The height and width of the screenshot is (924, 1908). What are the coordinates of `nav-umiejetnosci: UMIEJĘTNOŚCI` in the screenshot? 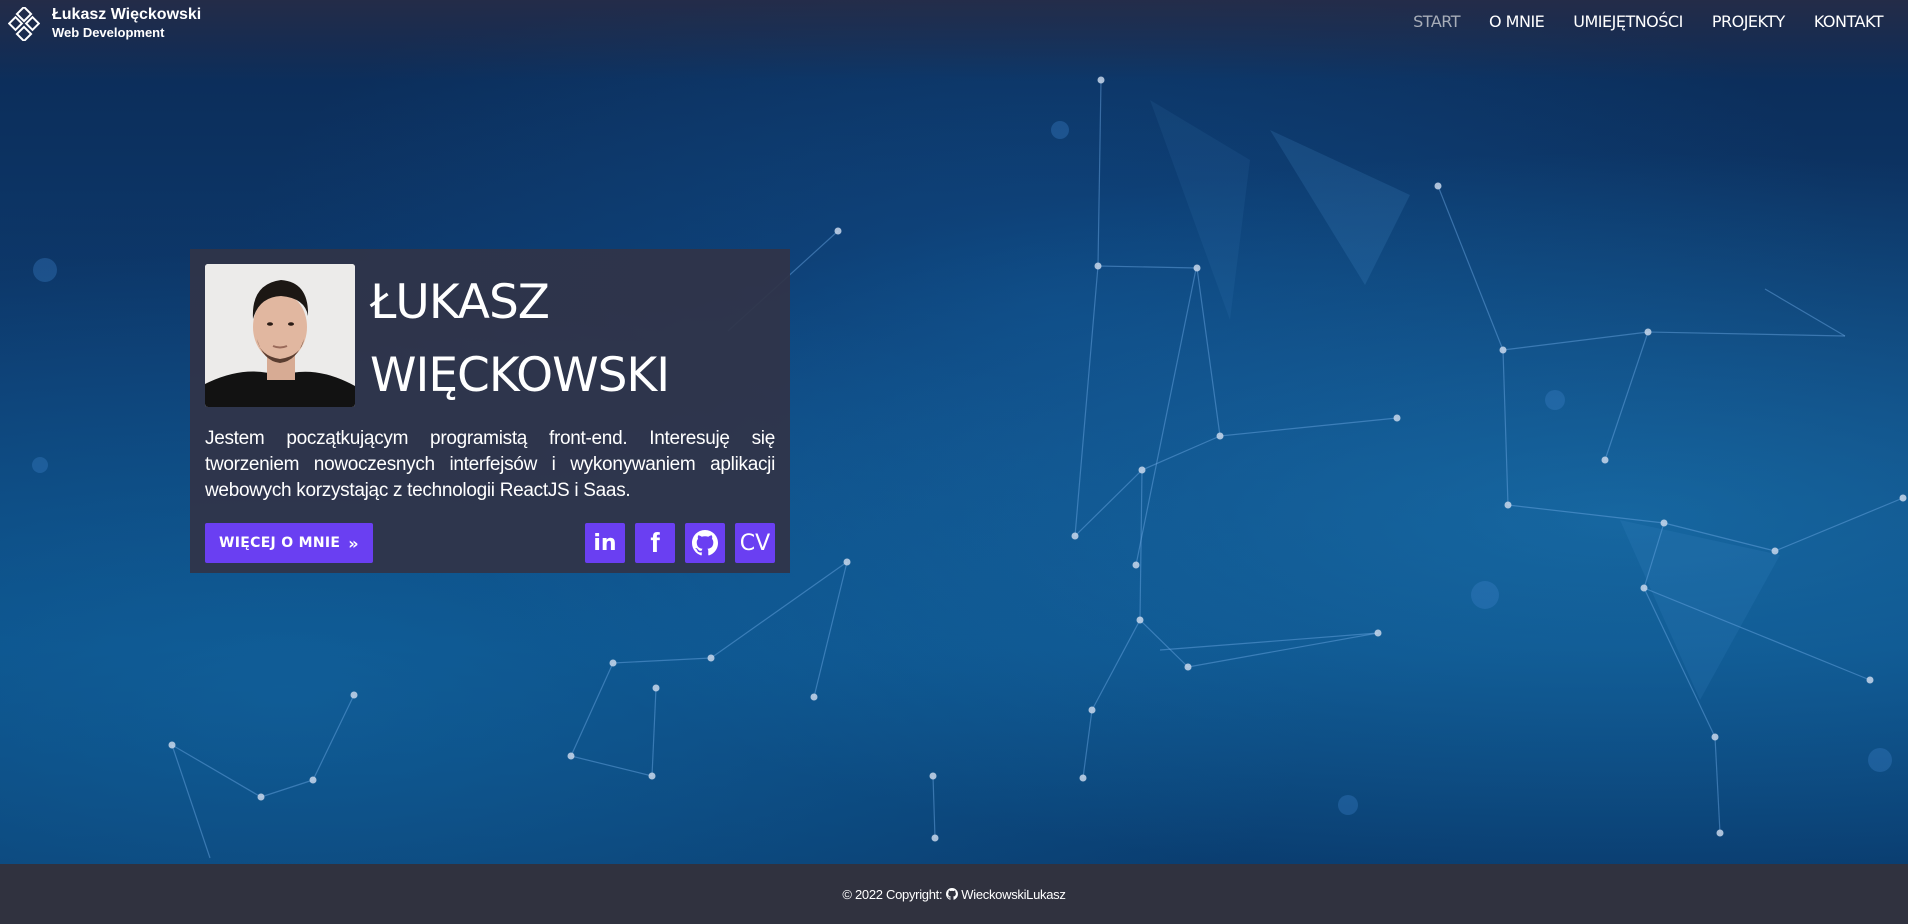 It's located at (1628, 21).